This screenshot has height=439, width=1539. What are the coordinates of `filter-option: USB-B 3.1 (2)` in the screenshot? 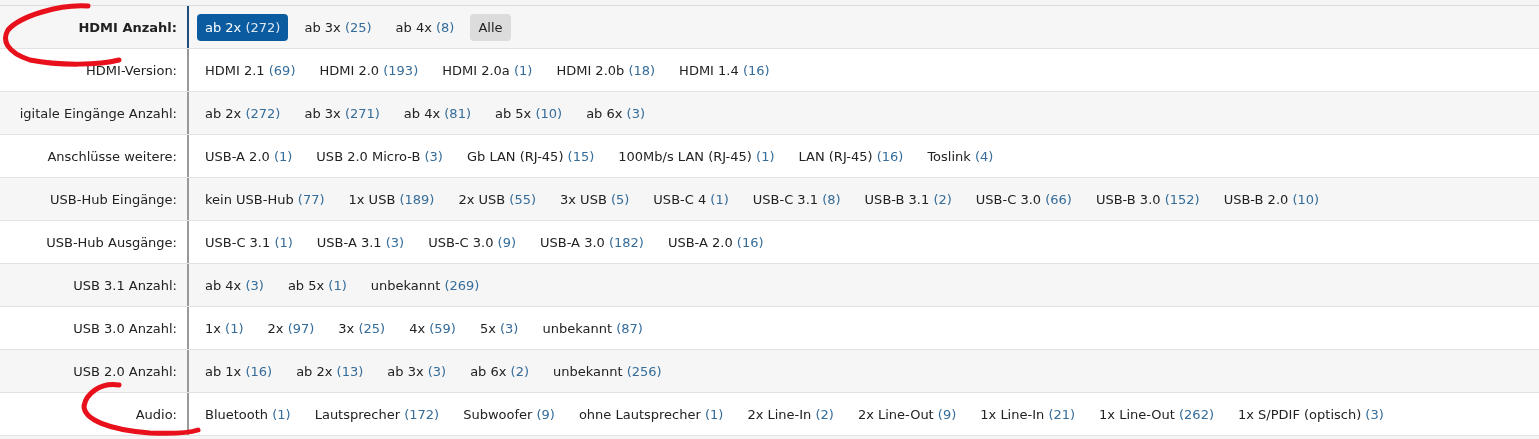 It's located at (908, 199).